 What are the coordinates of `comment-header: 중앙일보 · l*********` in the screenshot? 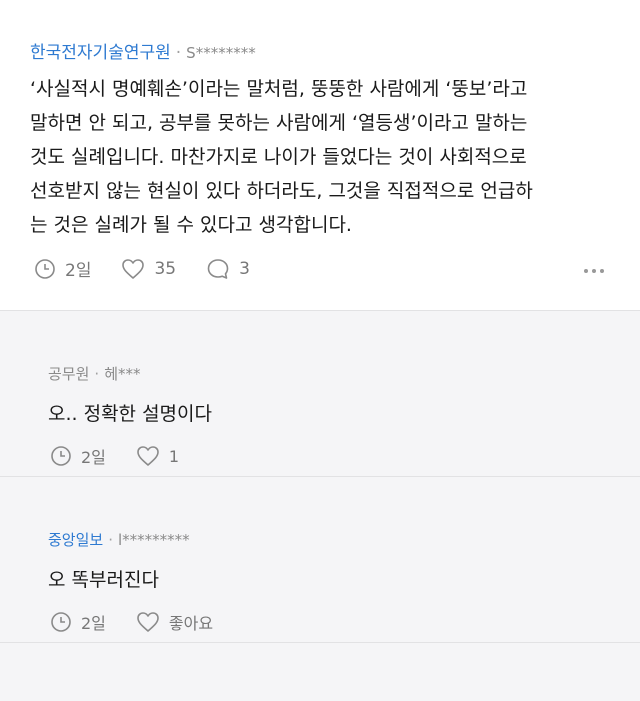 It's located at (119, 539).